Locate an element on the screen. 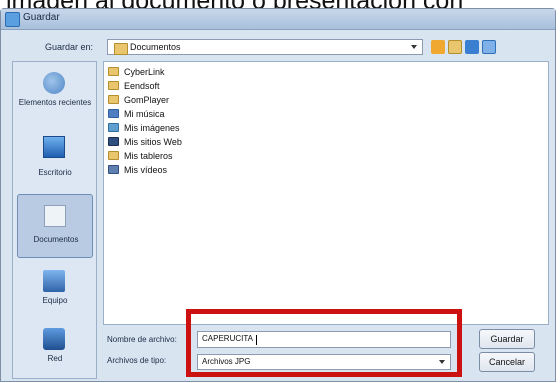 The image size is (560, 383). desktop-icon is located at coordinates (54, 147).